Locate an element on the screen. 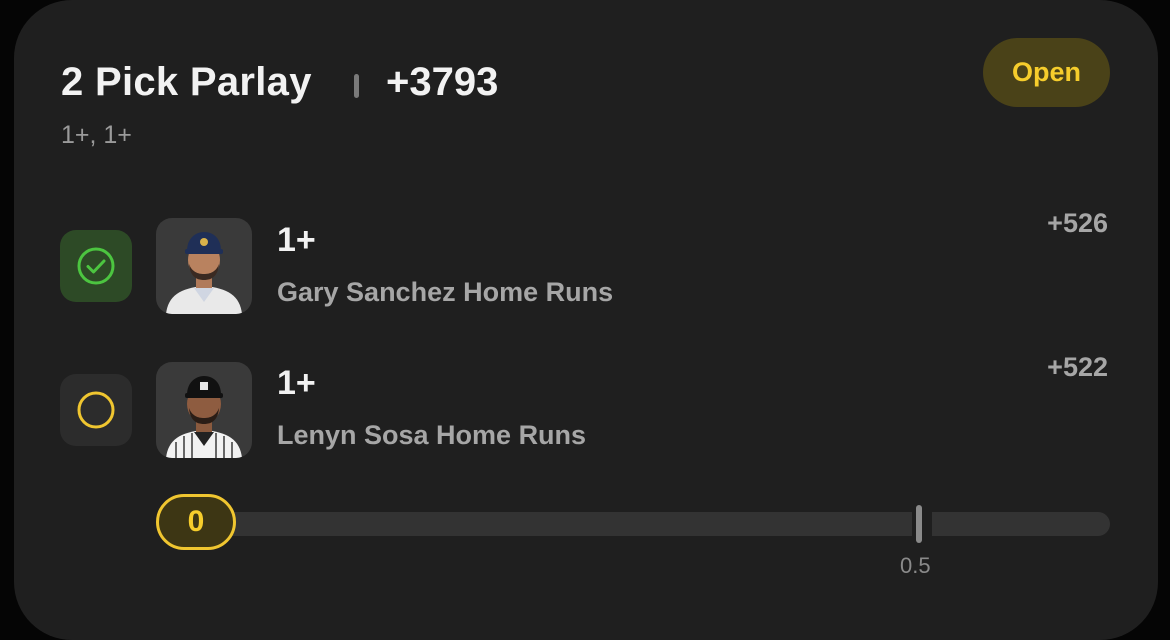  status-badge-label: Open is located at coordinates (1046, 72).